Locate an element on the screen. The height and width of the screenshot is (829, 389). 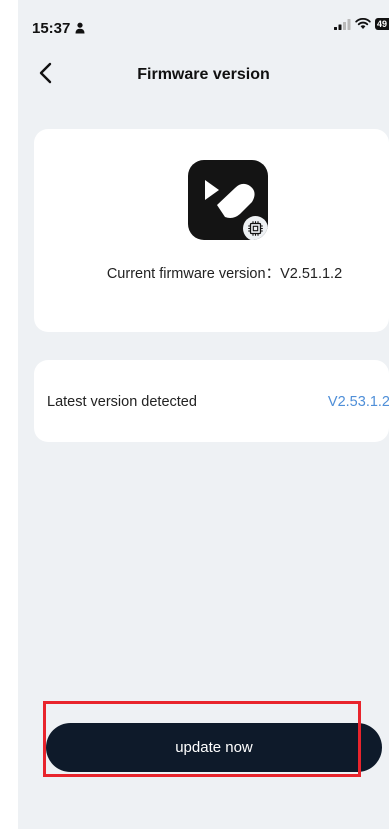
latest-version-card: Latest version detected V2.53.1.2 is located at coordinates (211, 401).